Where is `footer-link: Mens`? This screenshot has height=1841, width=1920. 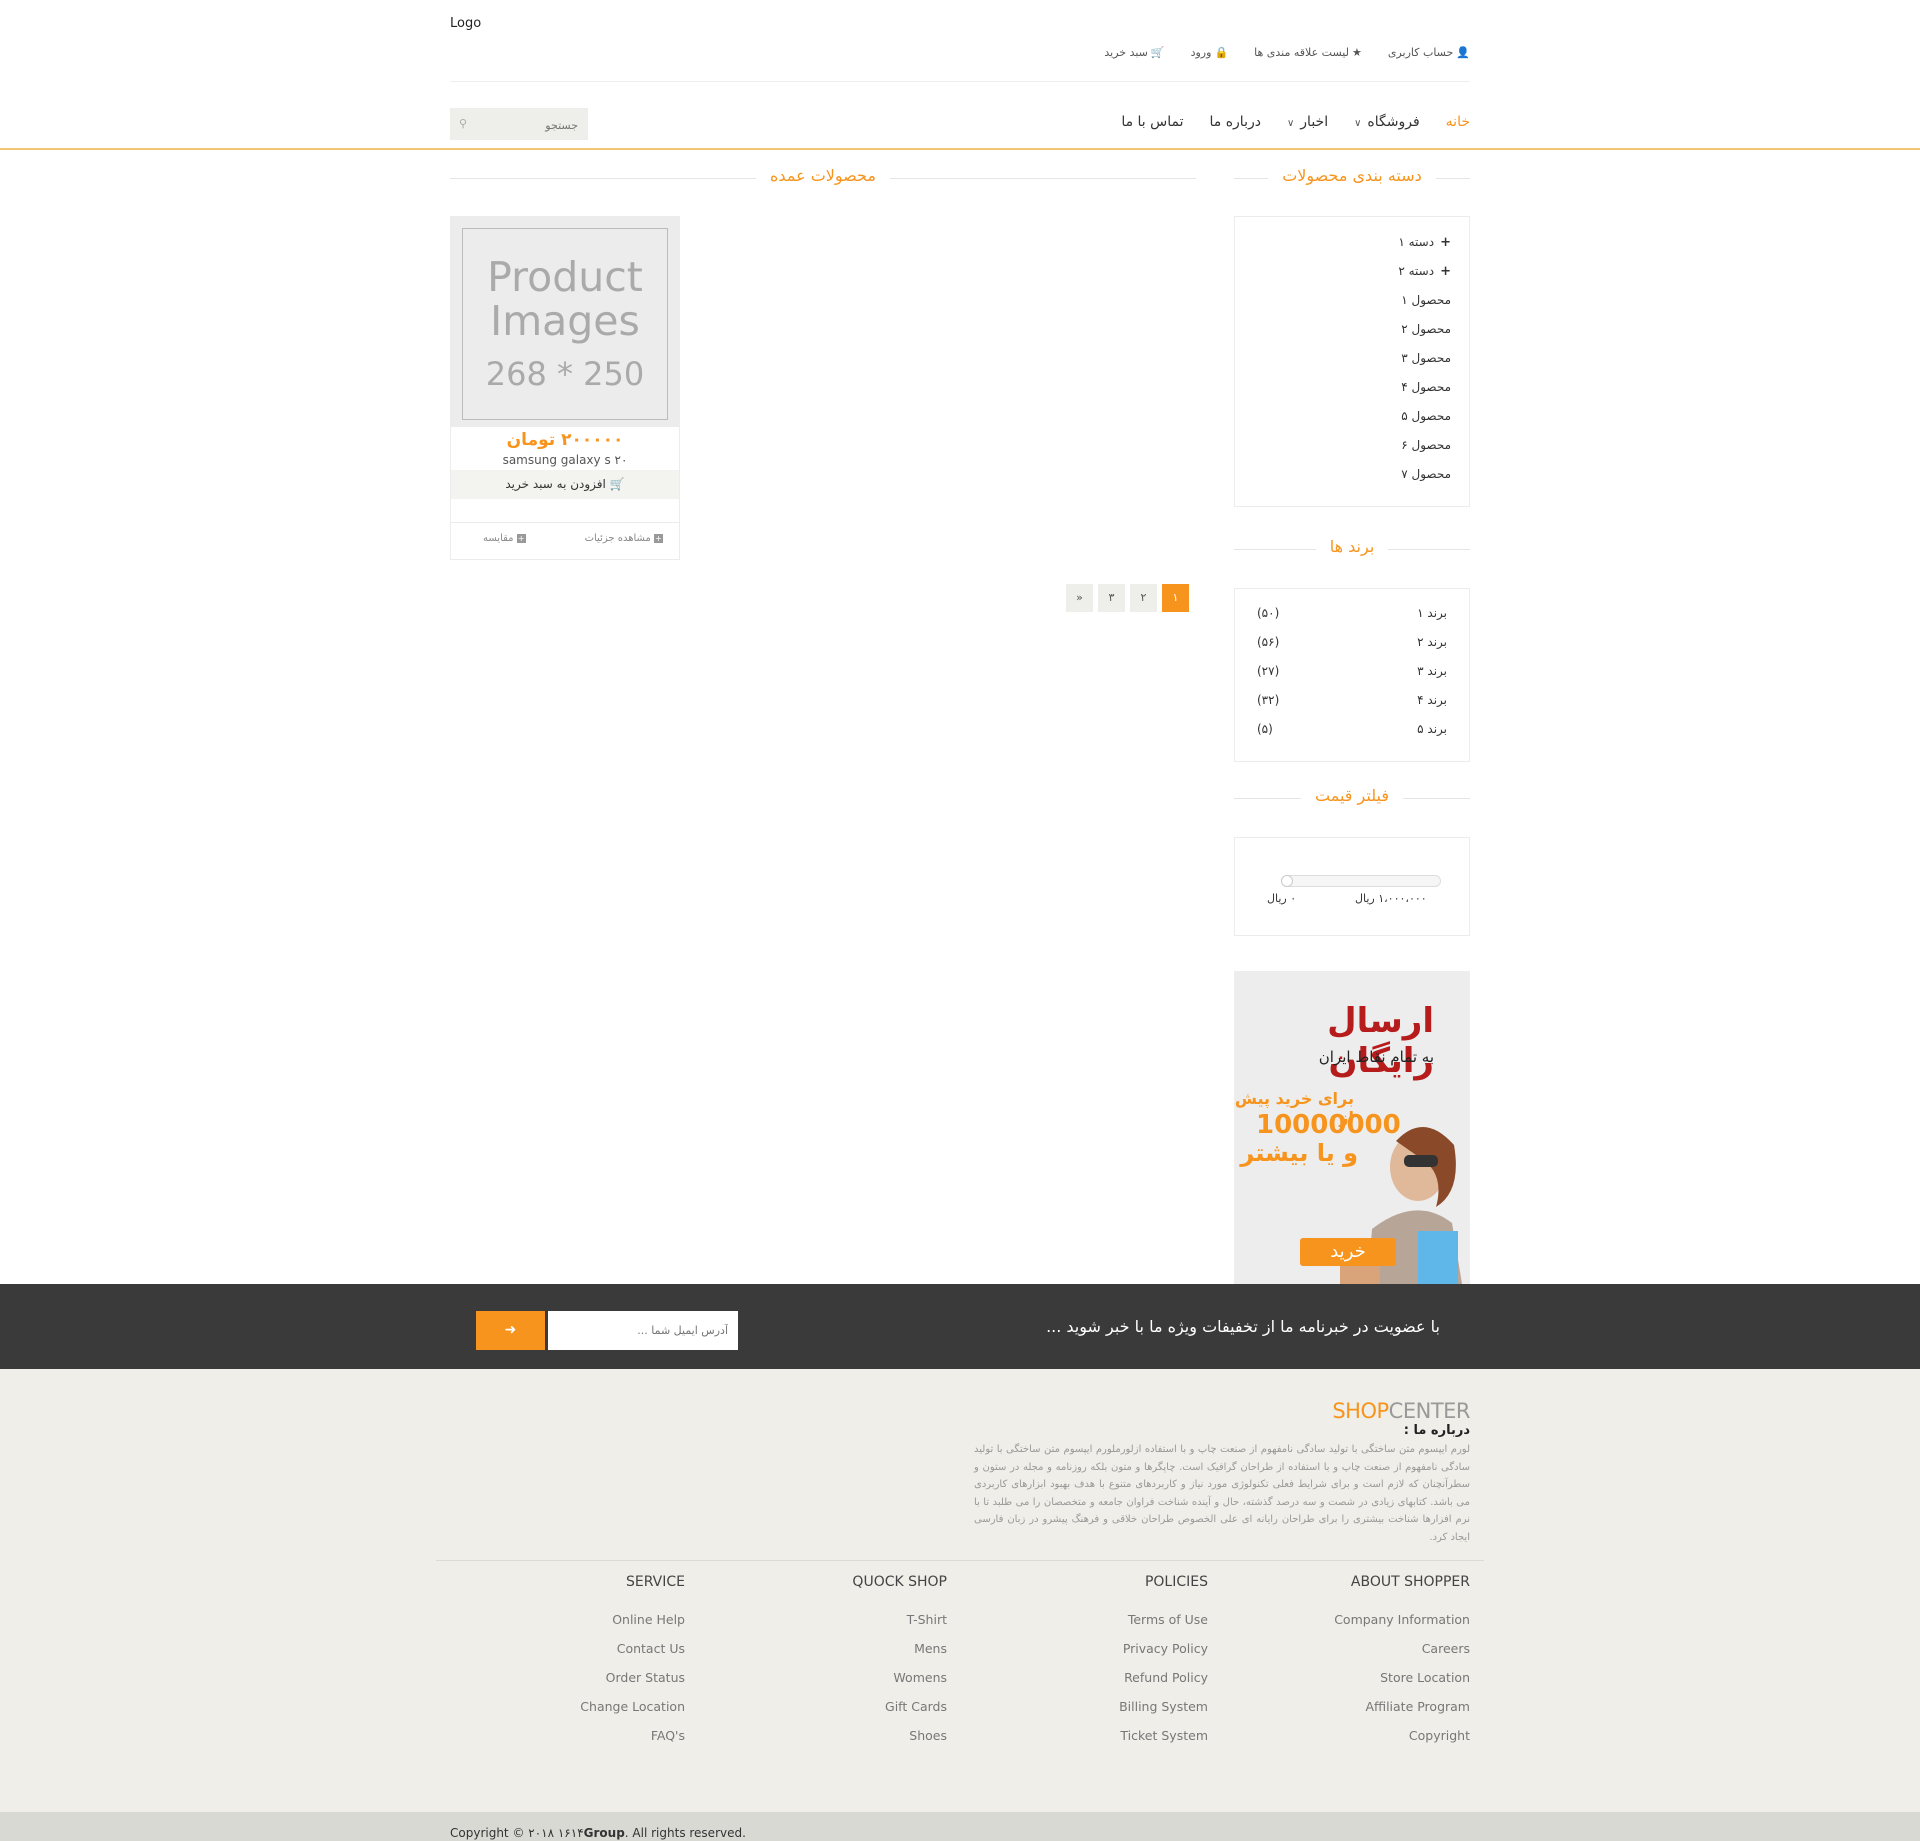
footer-link: Mens is located at coordinates (847, 1655).